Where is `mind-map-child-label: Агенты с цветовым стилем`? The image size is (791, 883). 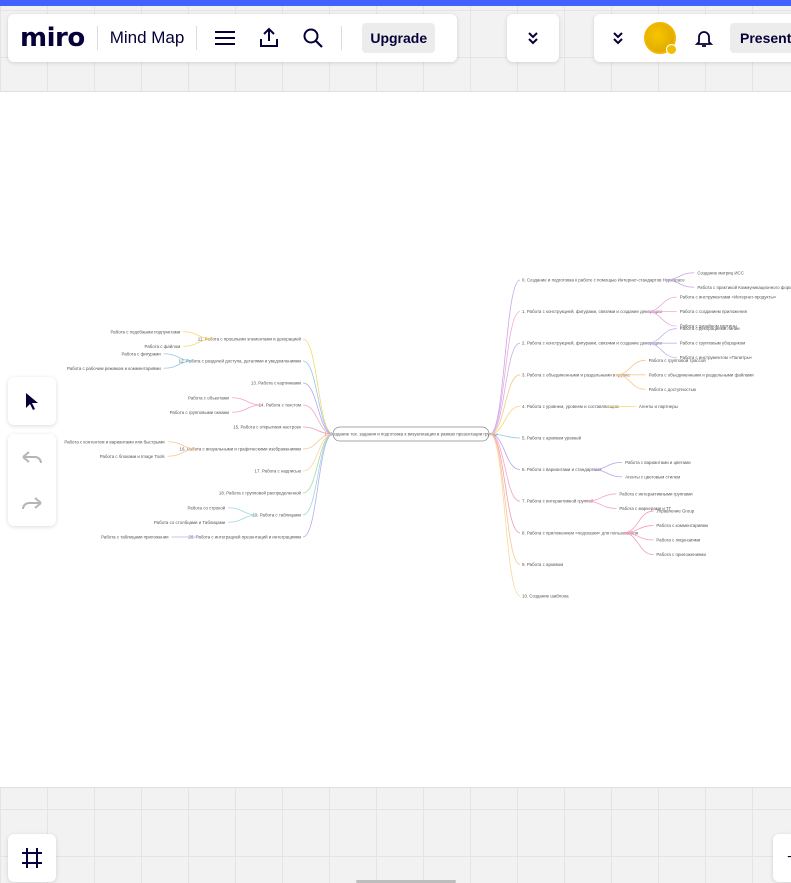 mind-map-child-label: Агенты с цветовым стилем is located at coordinates (652, 476).